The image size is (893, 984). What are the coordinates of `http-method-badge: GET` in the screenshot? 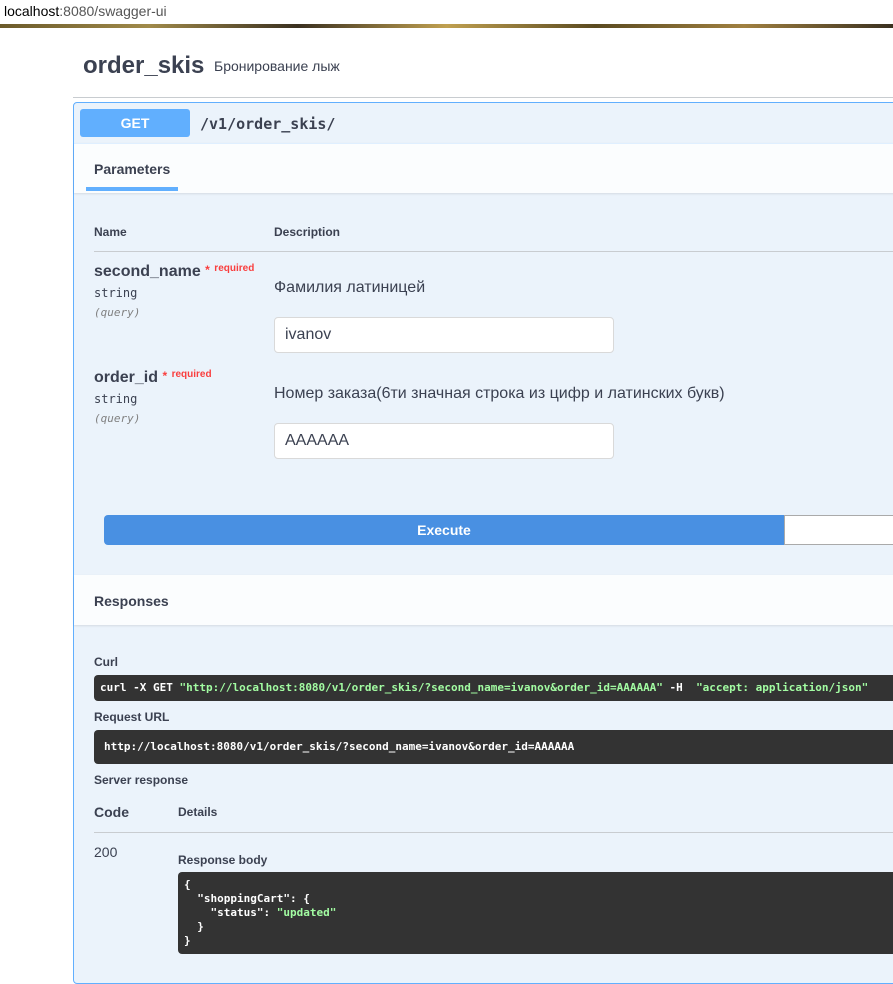 It's located at (135, 123).